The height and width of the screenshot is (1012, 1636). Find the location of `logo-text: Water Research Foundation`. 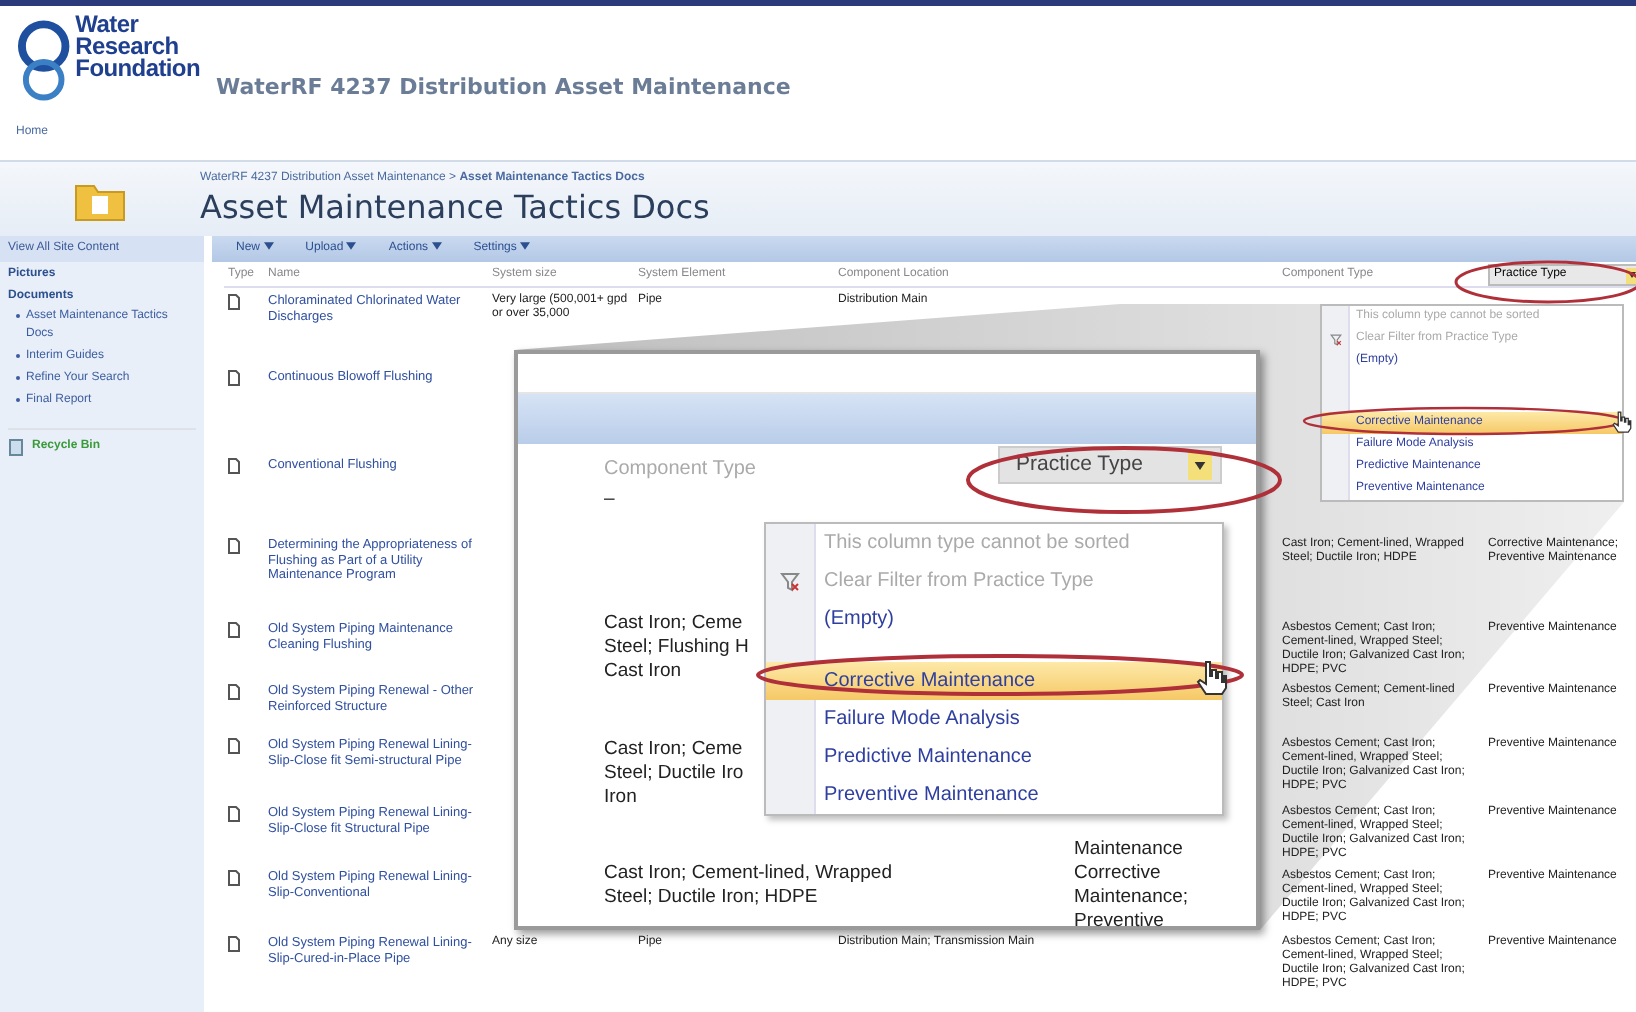

logo-text: Water Research Foundation is located at coordinates (137, 50).